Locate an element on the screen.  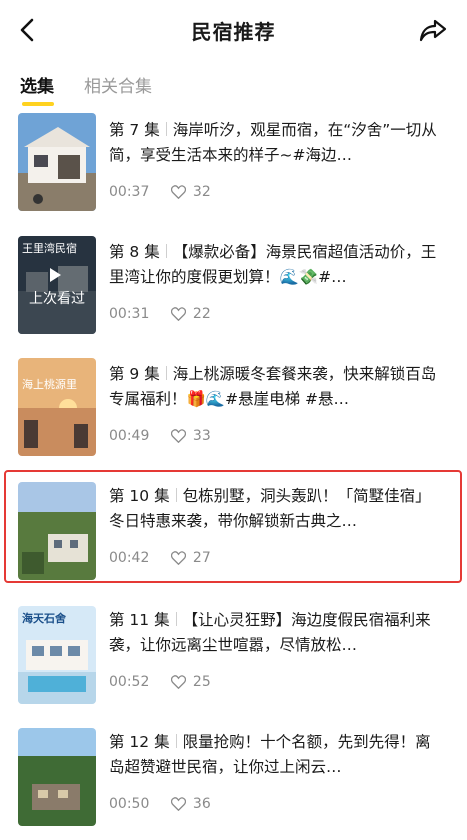
thumbnail-title: 海天石舍 is located at coordinates (44, 618).